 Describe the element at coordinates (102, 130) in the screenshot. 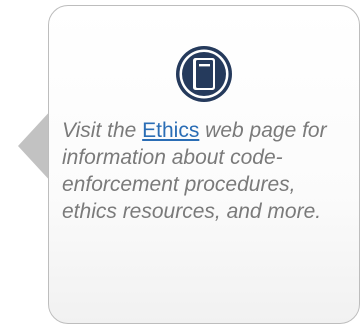

I see `callout-text-before: Visit the` at that location.